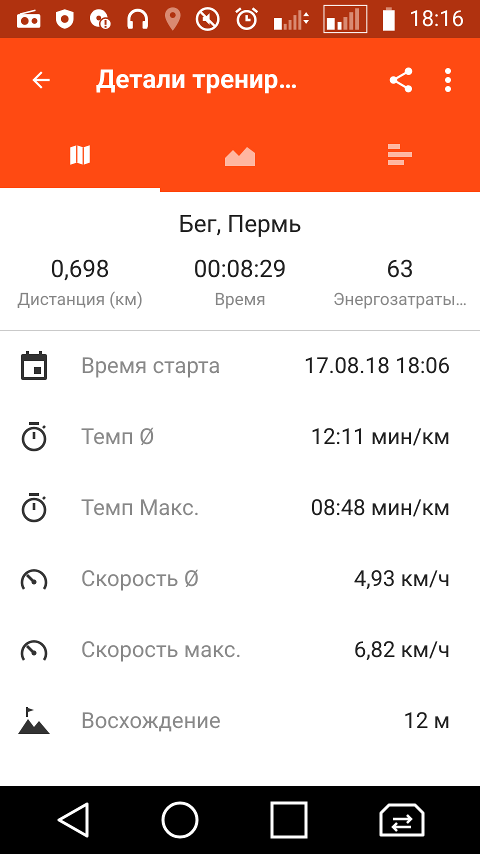  What do you see at coordinates (179, 820) in the screenshot?
I see `home-icon` at bounding box center [179, 820].